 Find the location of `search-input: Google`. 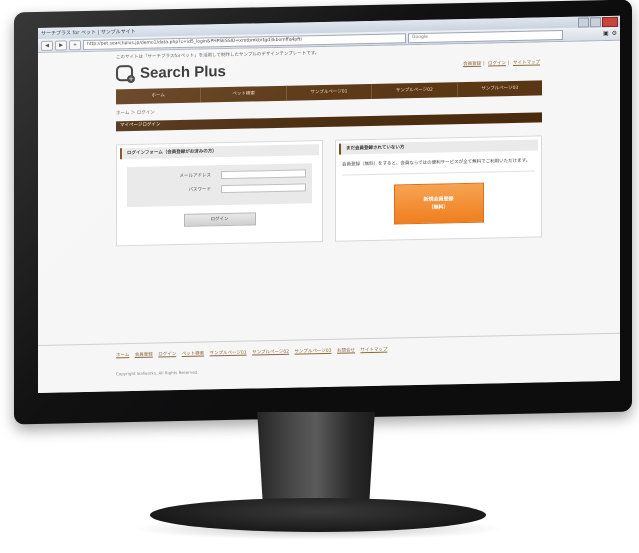

search-input: Google is located at coordinates (485, 36).